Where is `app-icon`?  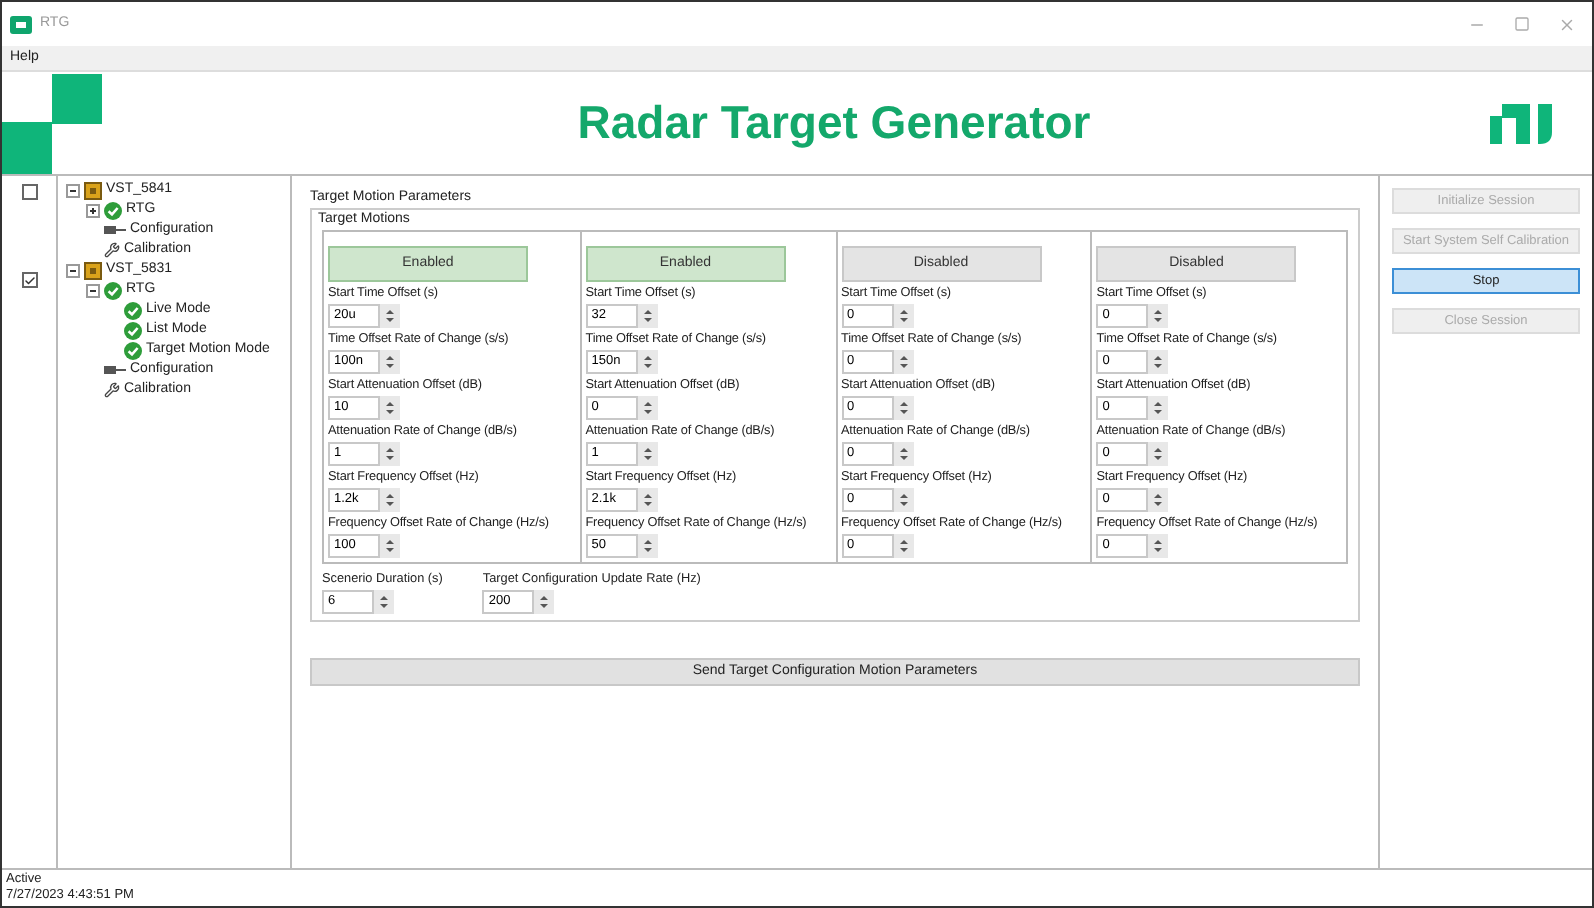
app-icon is located at coordinates (21, 24).